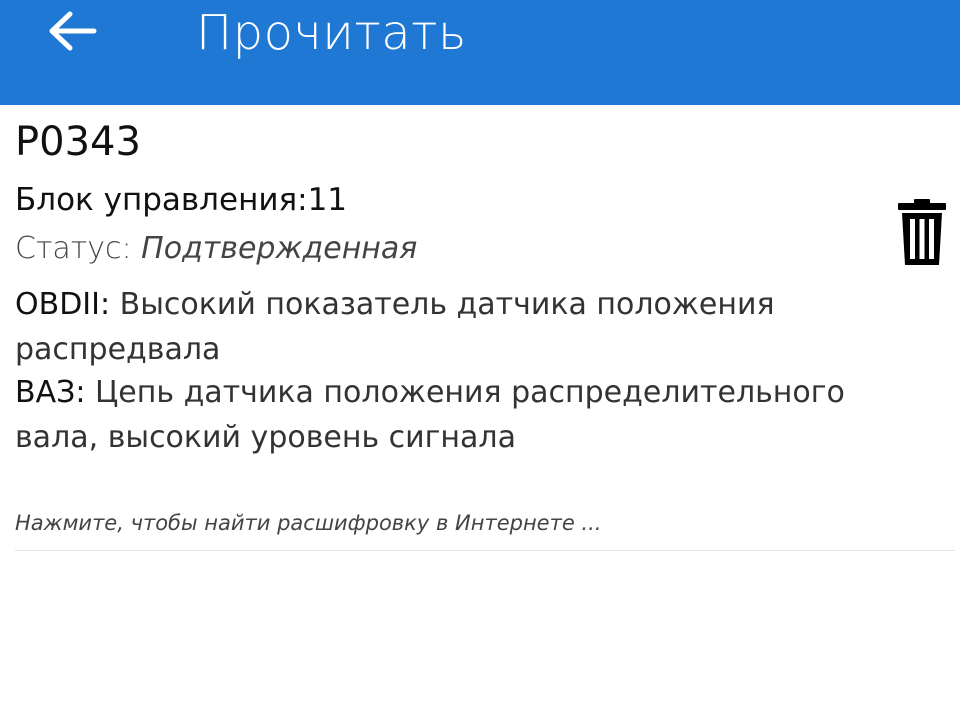  Describe the element at coordinates (50, 392) in the screenshot. I see `vaz-label: ВАЗ:` at that location.